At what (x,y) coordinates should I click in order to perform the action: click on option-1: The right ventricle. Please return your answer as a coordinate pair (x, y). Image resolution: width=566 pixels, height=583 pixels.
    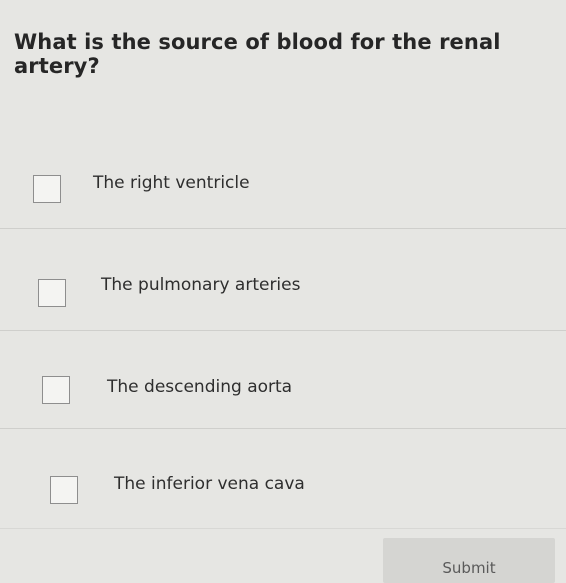
    Looking at the image, I should click on (283, 185).